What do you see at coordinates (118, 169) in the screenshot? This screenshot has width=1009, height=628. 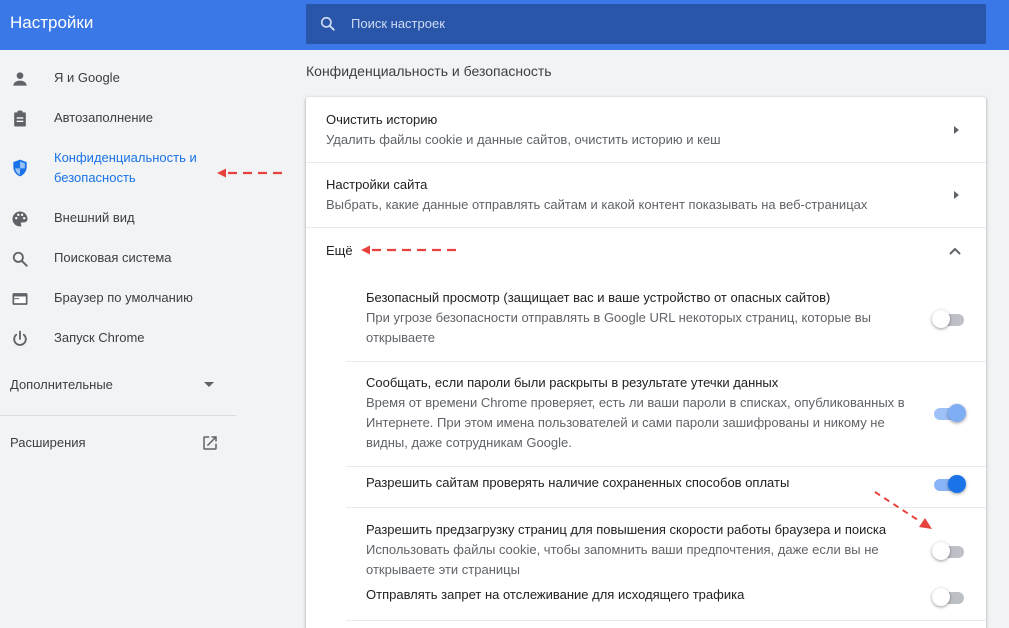 I see `sidebar-item-privacy-security: Конфиденциальность и безопасность` at bounding box center [118, 169].